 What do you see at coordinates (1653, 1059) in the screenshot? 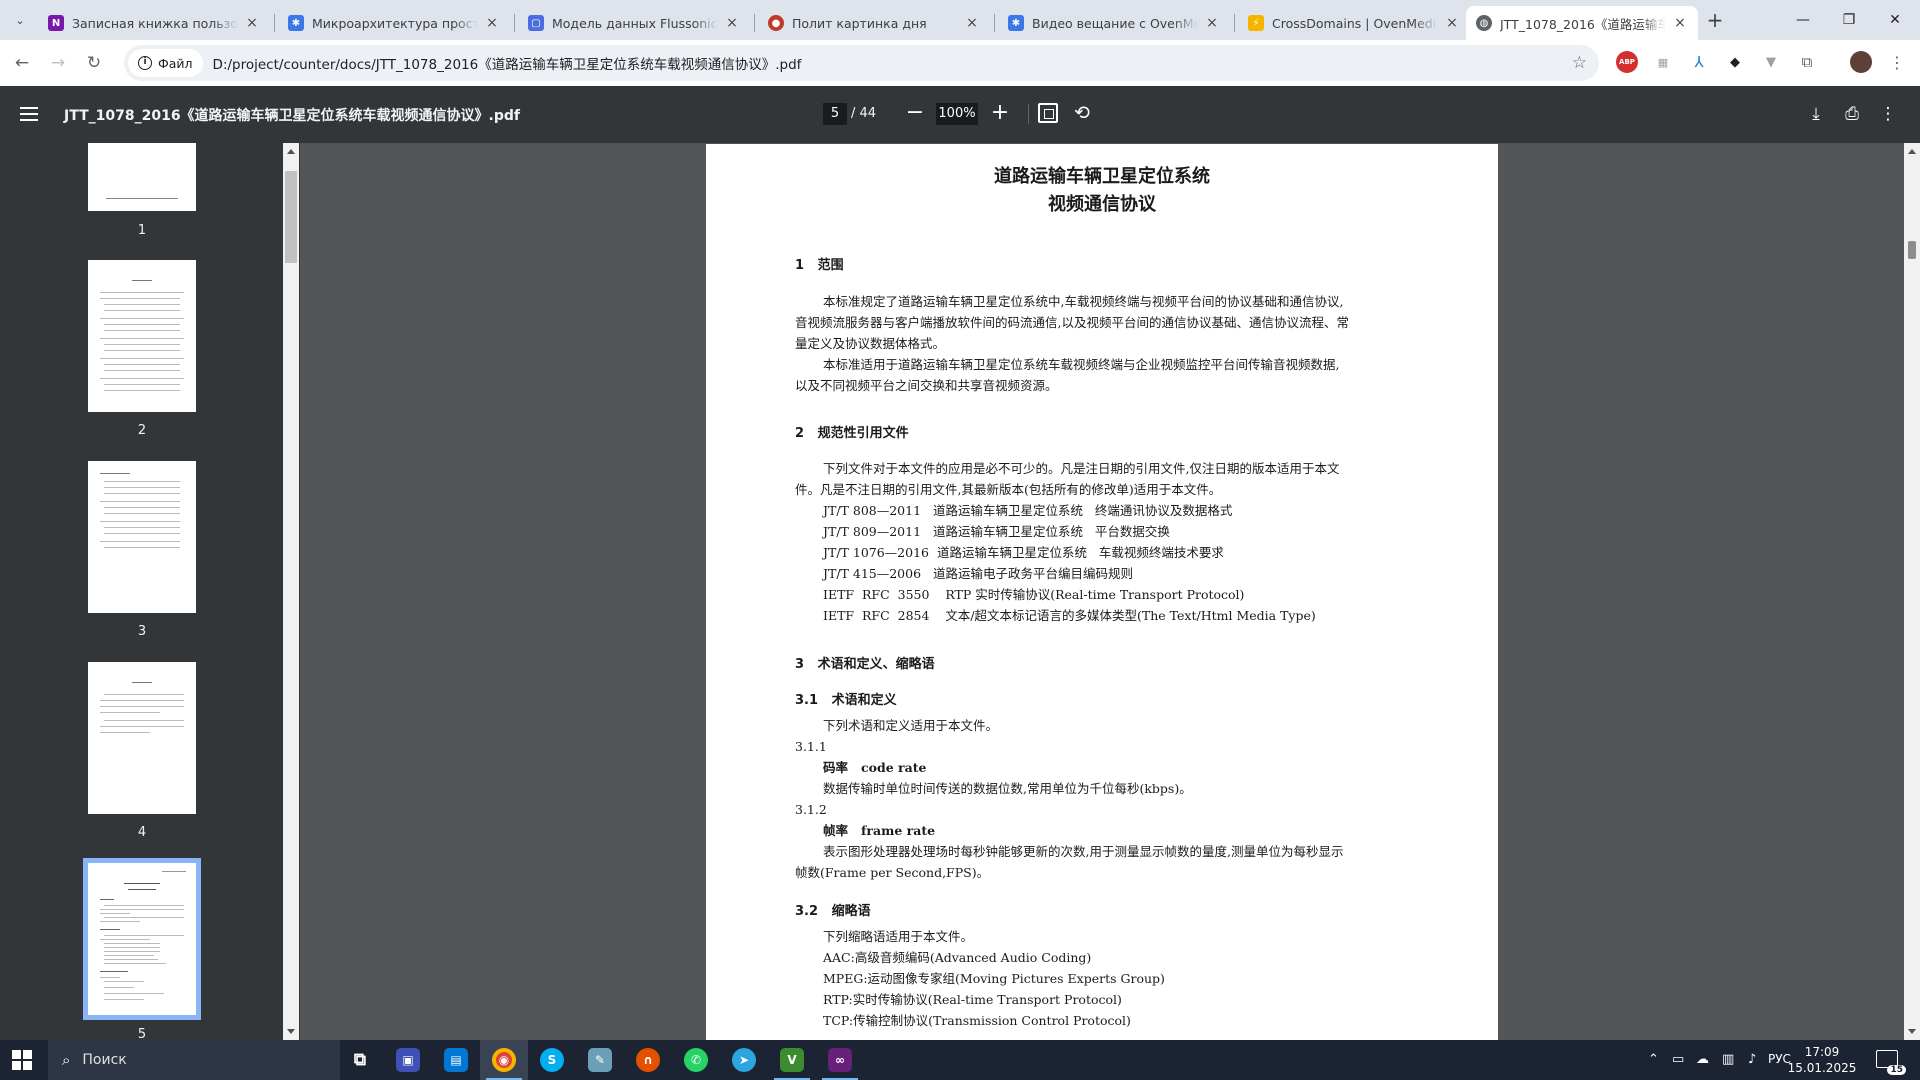
I see `chevron-up-icon: ⌃` at bounding box center [1653, 1059].